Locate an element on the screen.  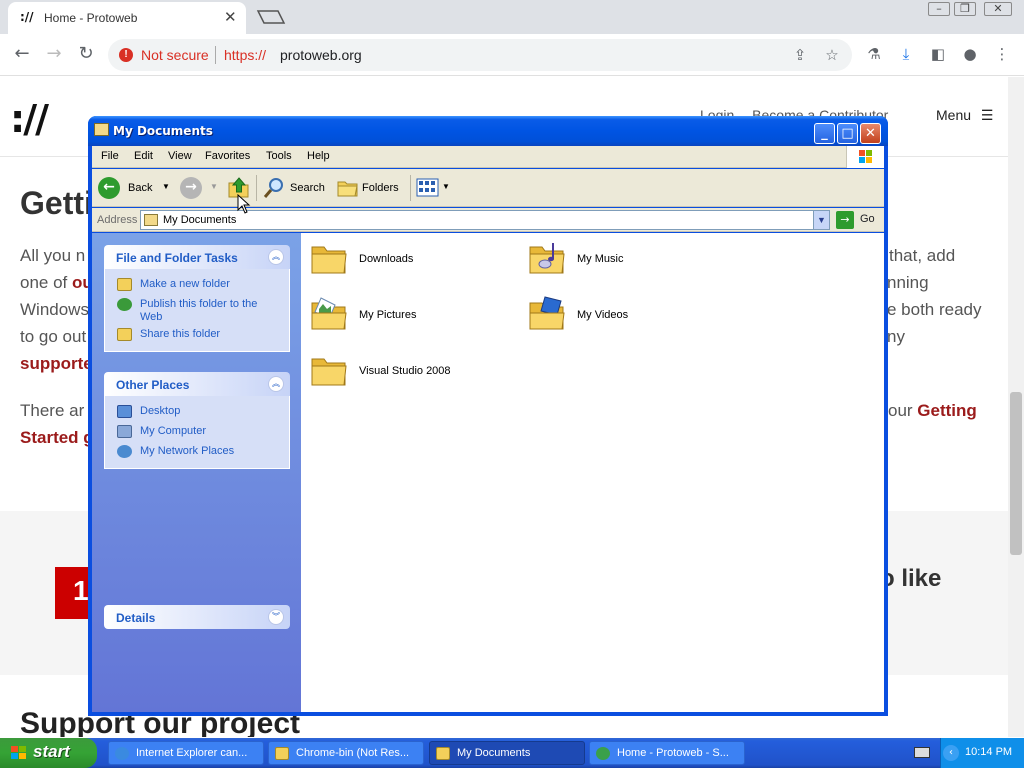
forward-button: → ▼ is located at coordinates (199, 188).